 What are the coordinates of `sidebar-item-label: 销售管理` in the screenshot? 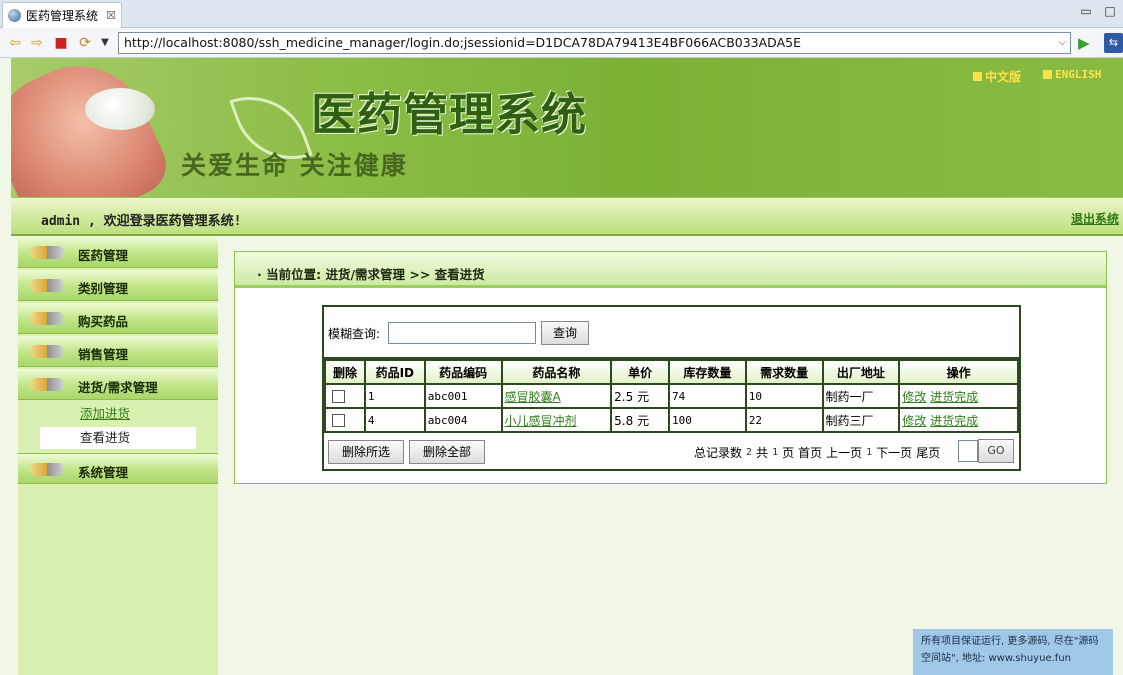 It's located at (103, 354).